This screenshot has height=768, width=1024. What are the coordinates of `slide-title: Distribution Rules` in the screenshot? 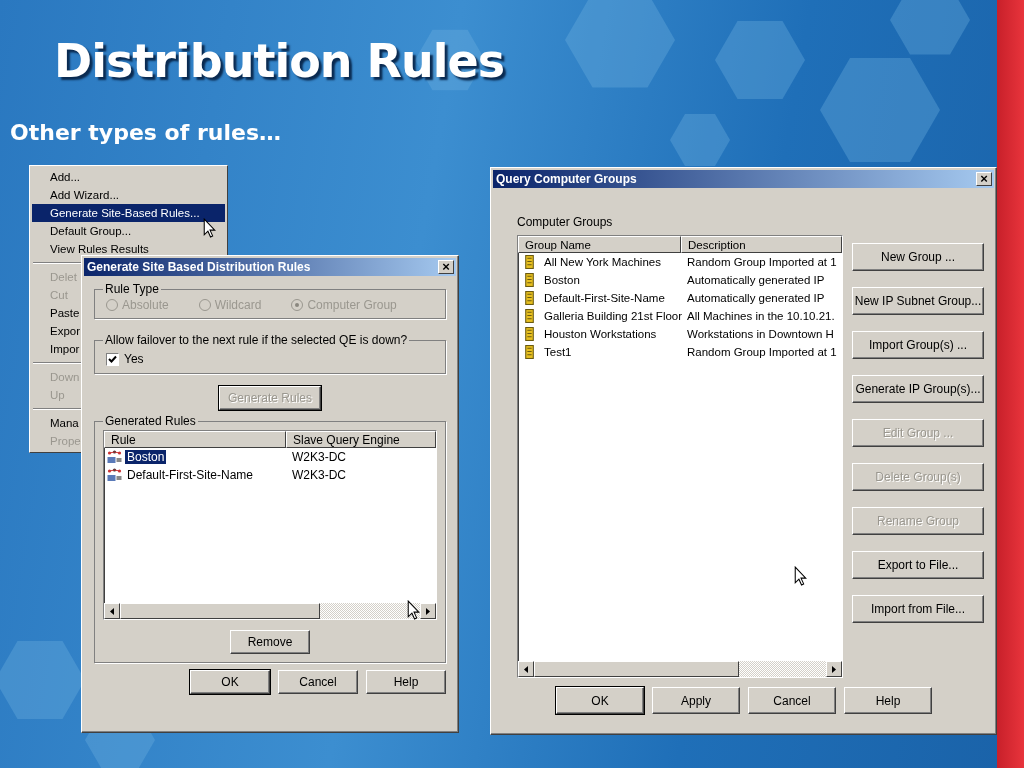 It's located at (279, 61).